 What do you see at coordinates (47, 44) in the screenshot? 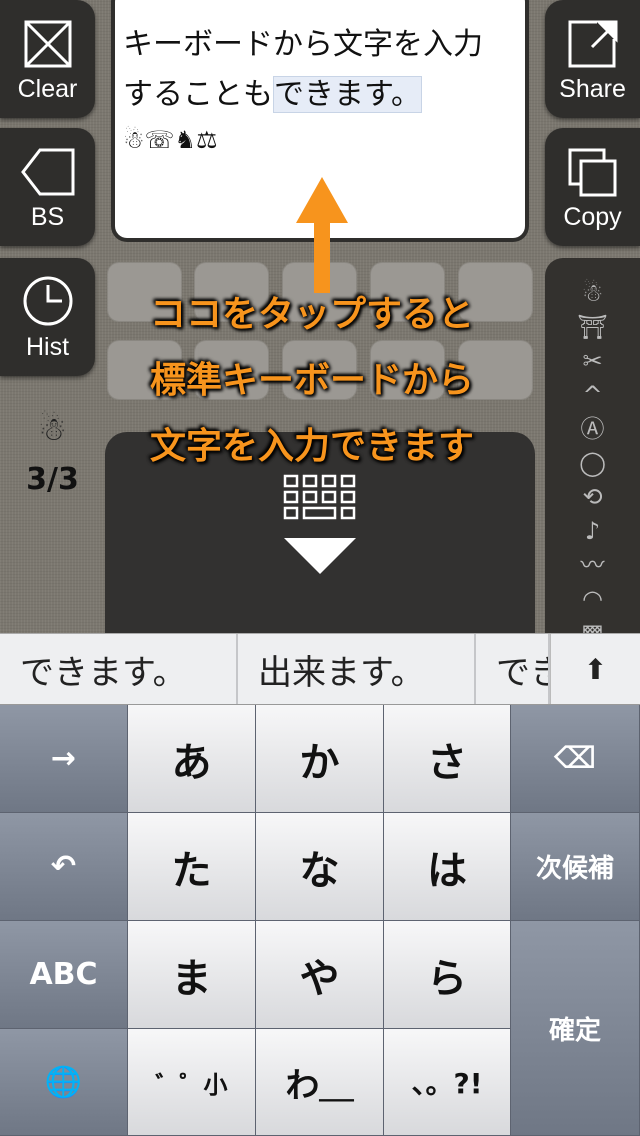
I see `x-box-icon` at bounding box center [47, 44].